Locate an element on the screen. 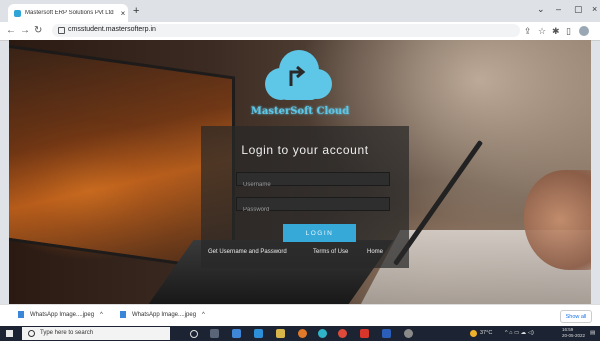 The height and width of the screenshot is (341, 600). lock-icon is located at coordinates (61, 30).